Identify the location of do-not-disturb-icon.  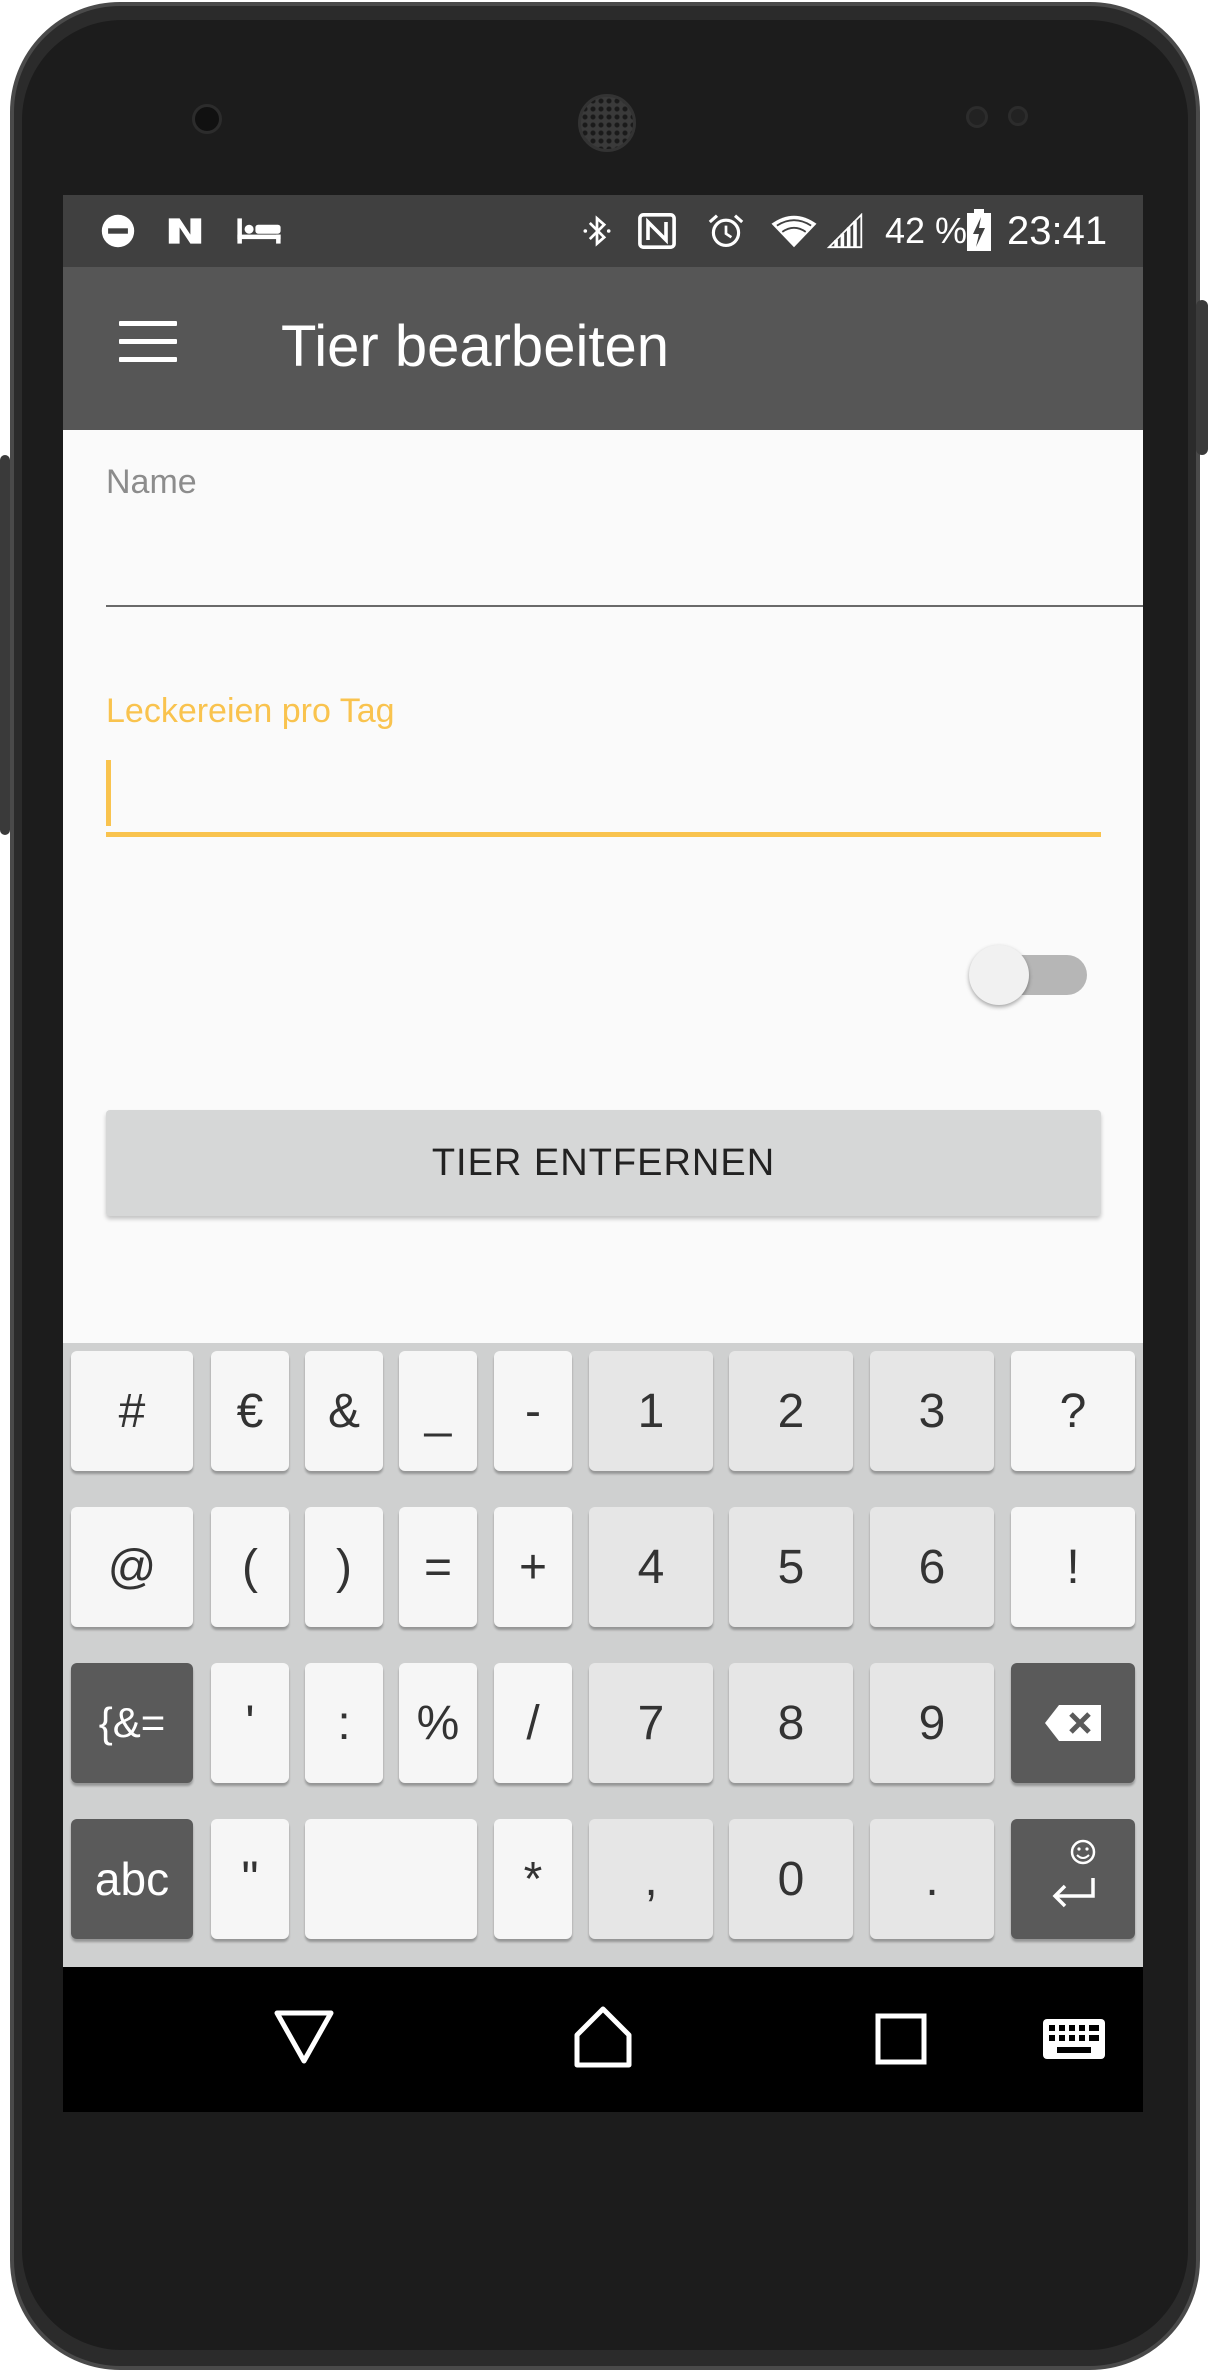
(118, 231).